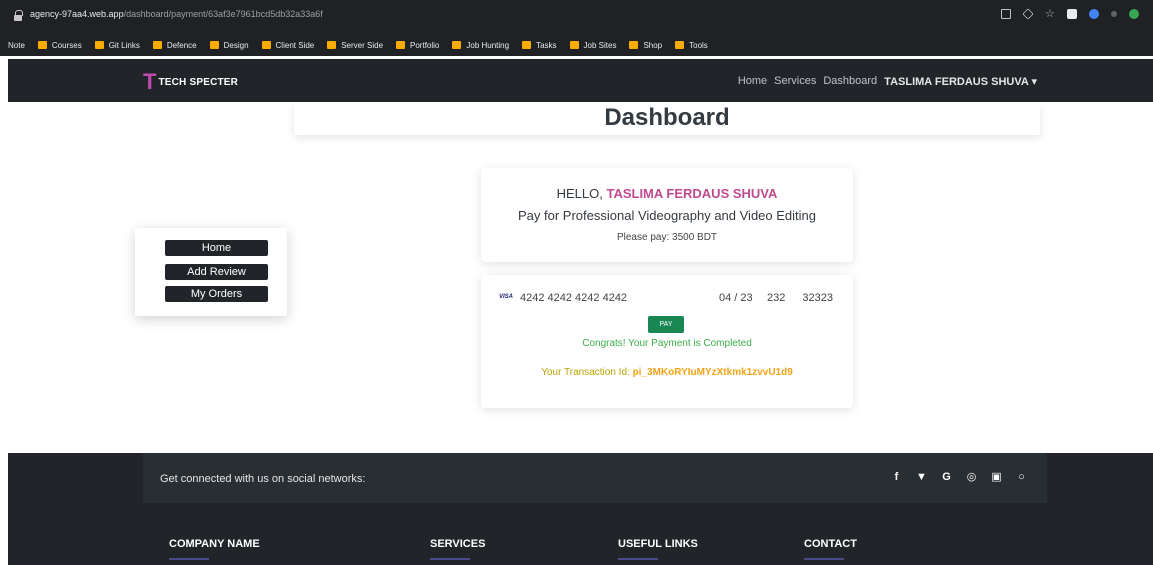 This screenshot has height=565, width=1153. I want to click on bookmark-item: Job Sites, so click(592, 45).